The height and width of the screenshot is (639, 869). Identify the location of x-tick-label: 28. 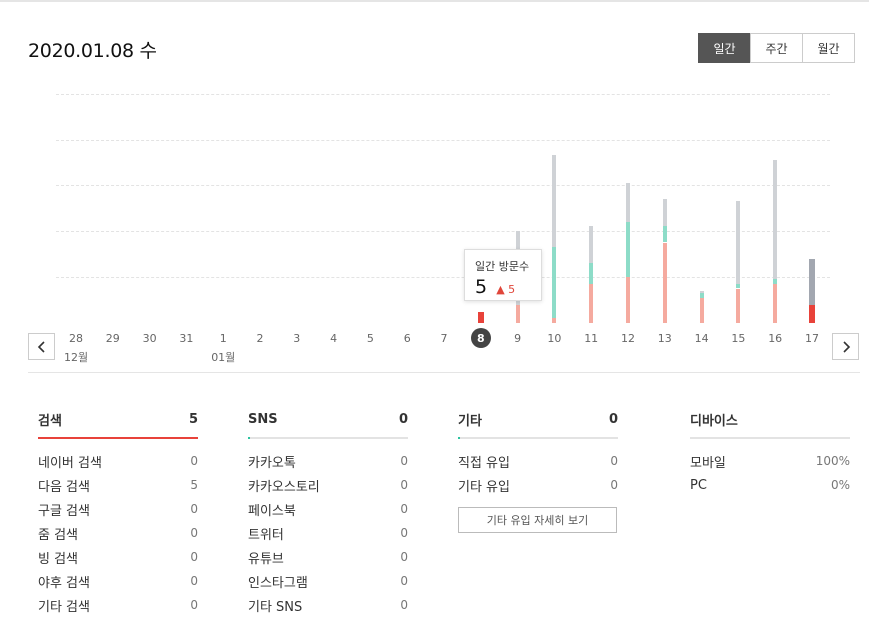
(76, 338).